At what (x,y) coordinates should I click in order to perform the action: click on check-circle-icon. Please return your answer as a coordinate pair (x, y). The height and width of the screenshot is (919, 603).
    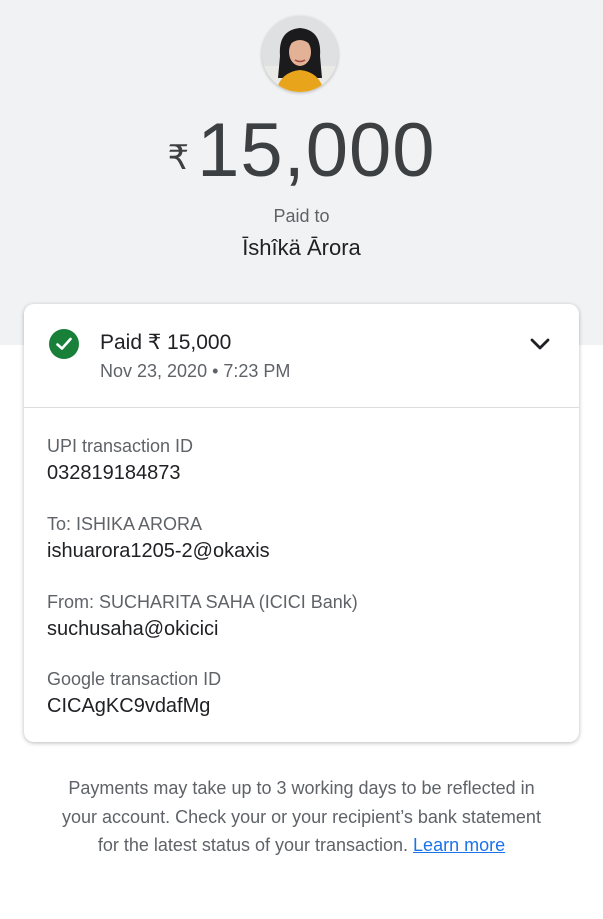
    Looking at the image, I should click on (64, 344).